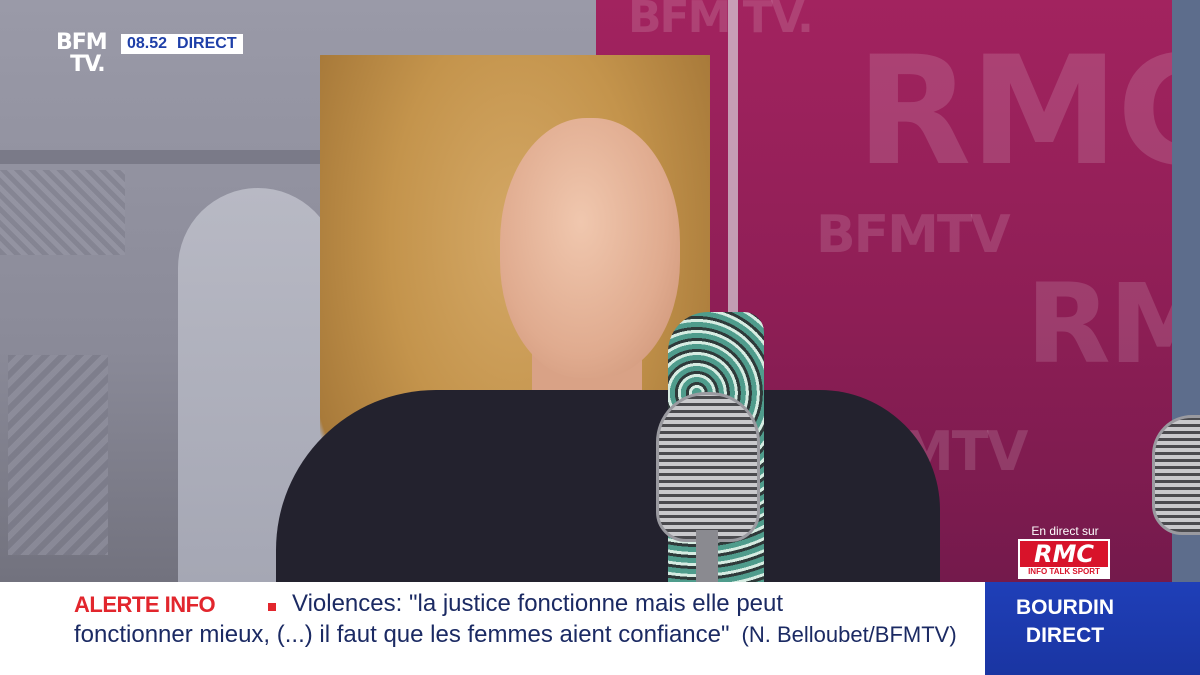 This screenshot has width=1200, height=675. I want to click on guest-face, so click(590, 248).